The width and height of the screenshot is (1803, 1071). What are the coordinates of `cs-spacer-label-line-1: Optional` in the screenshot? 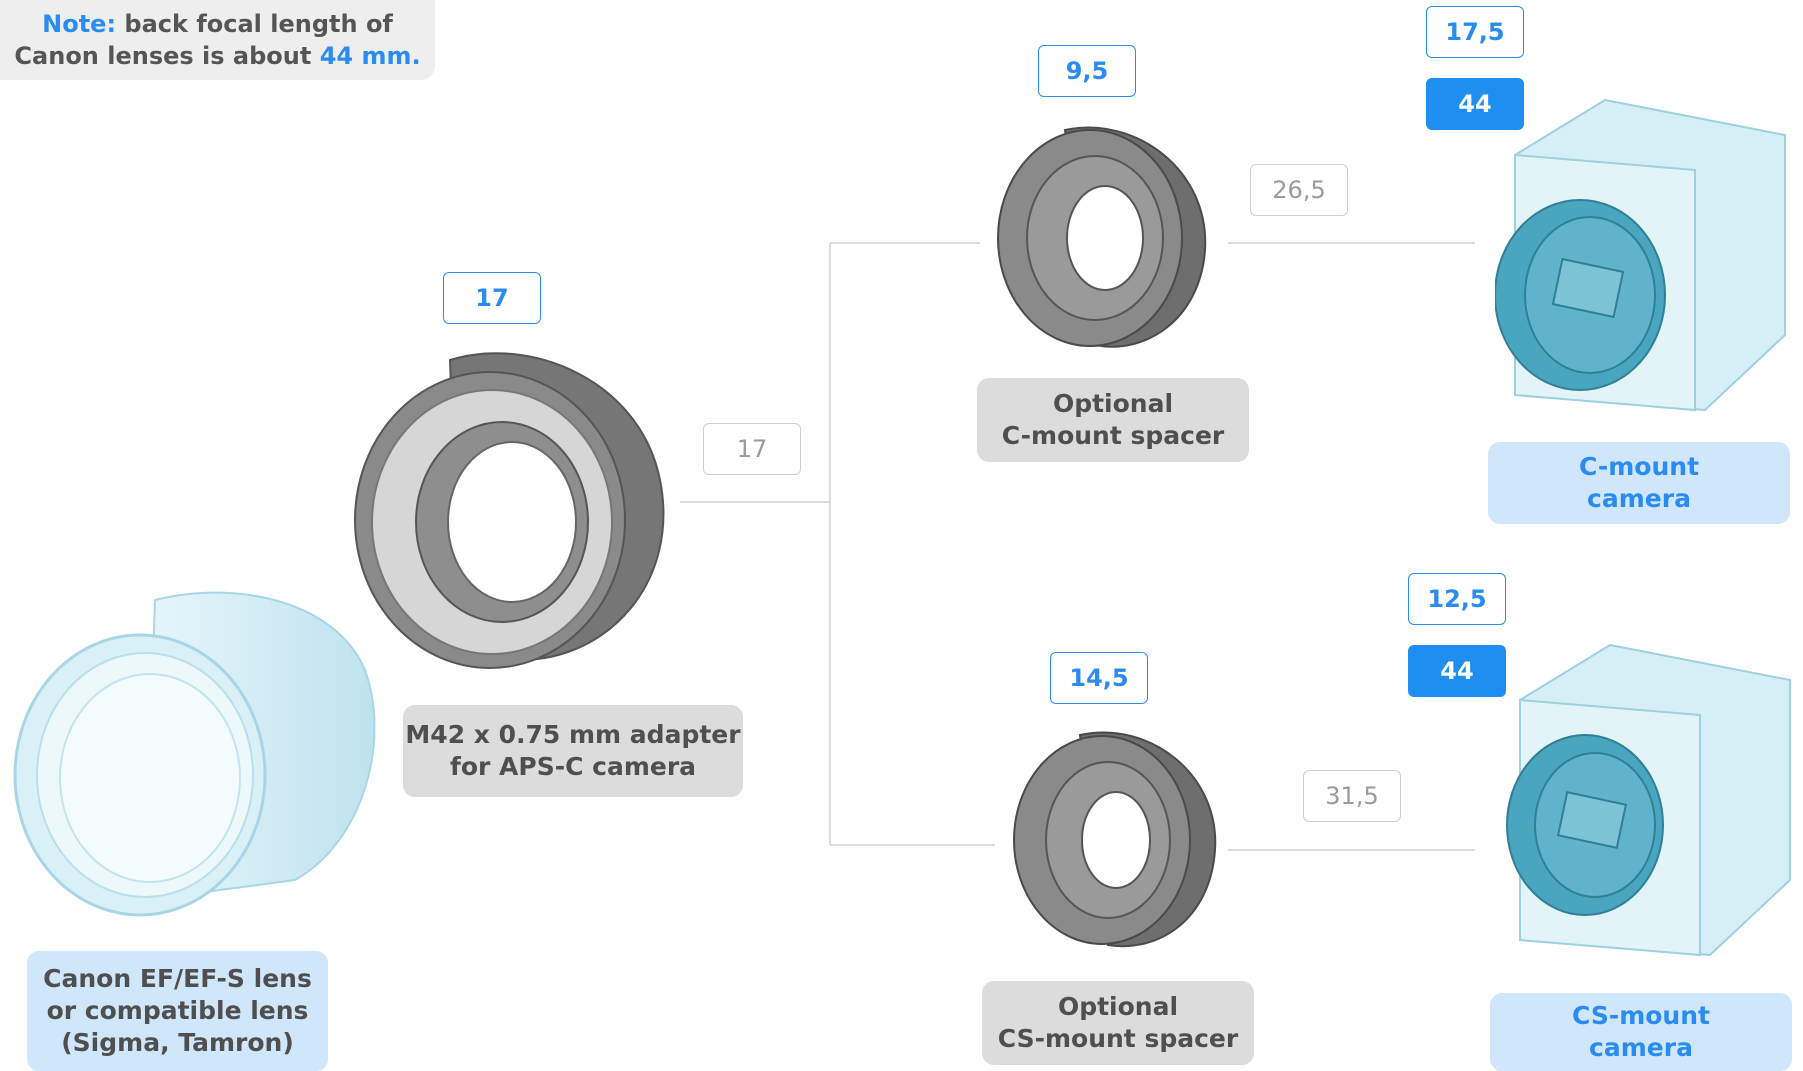 It's located at (1118, 1006).